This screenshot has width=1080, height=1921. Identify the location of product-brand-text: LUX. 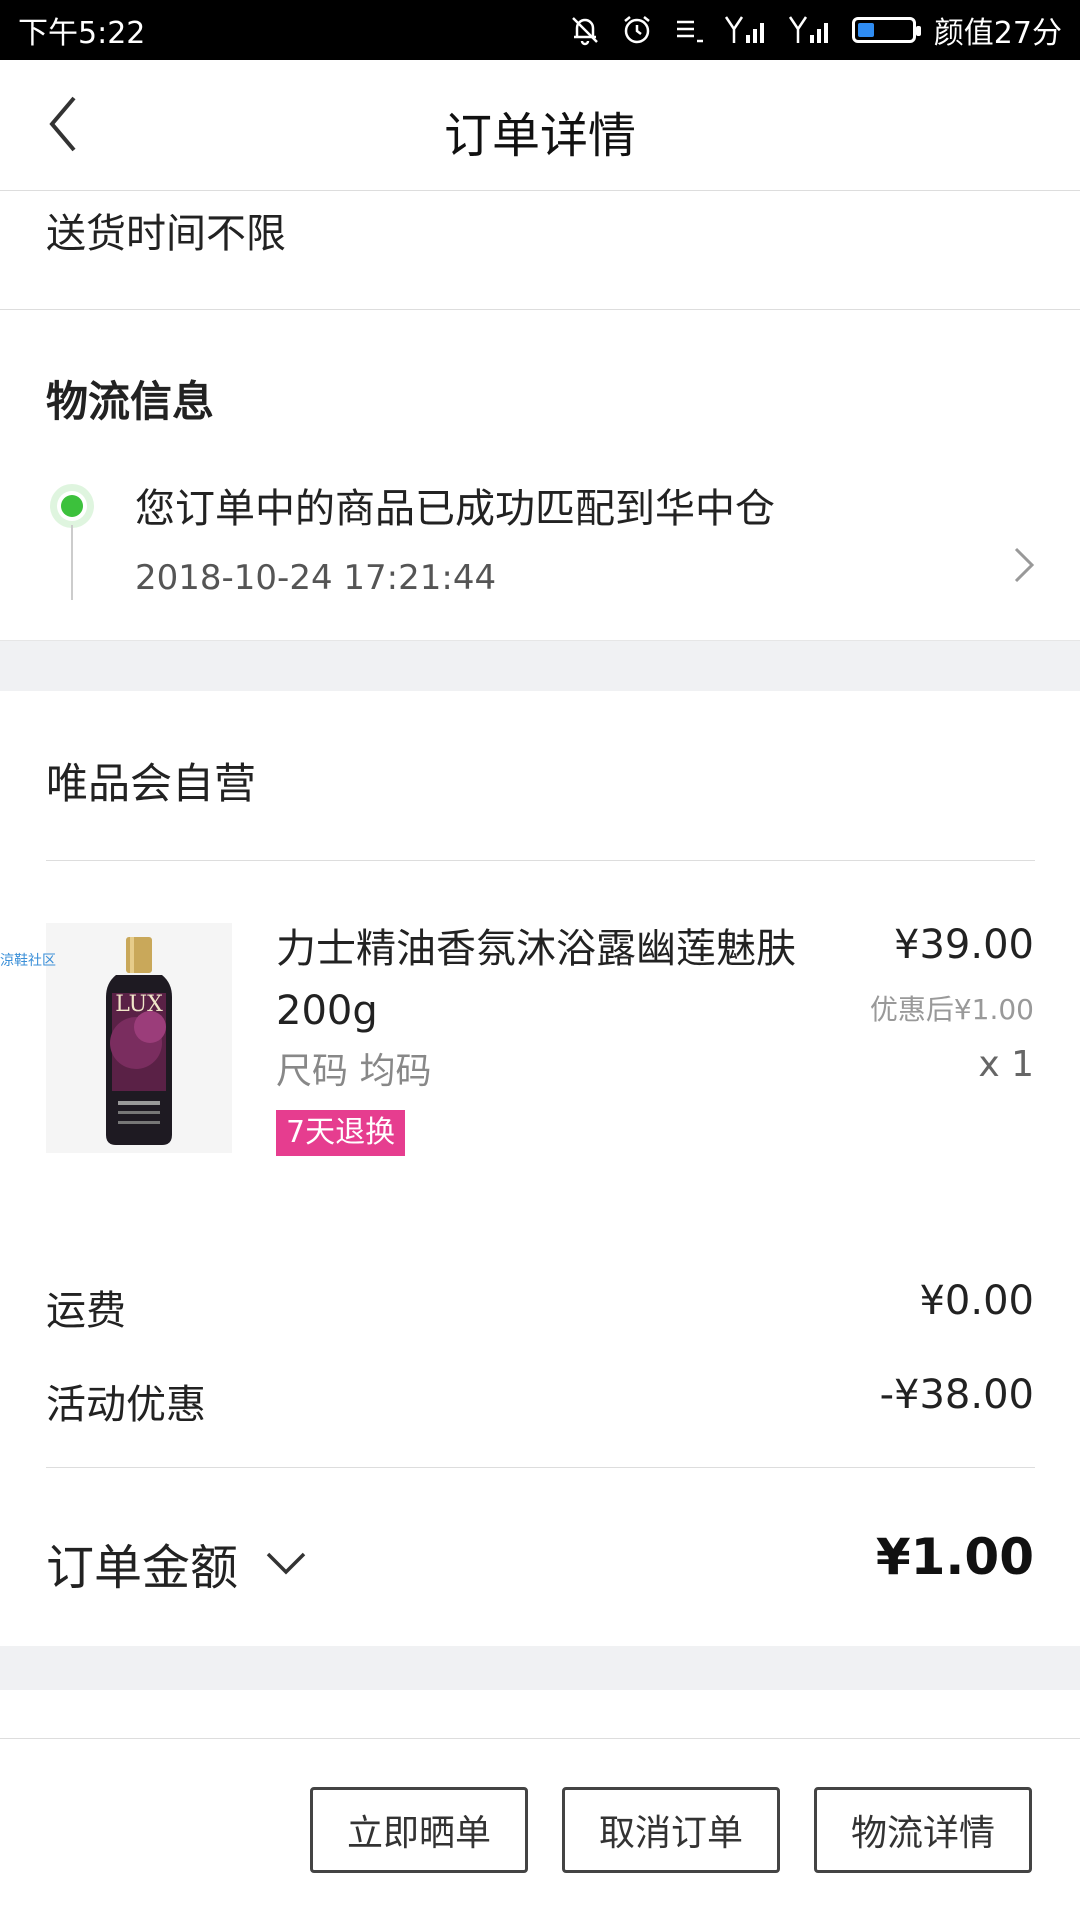
(139, 1004).